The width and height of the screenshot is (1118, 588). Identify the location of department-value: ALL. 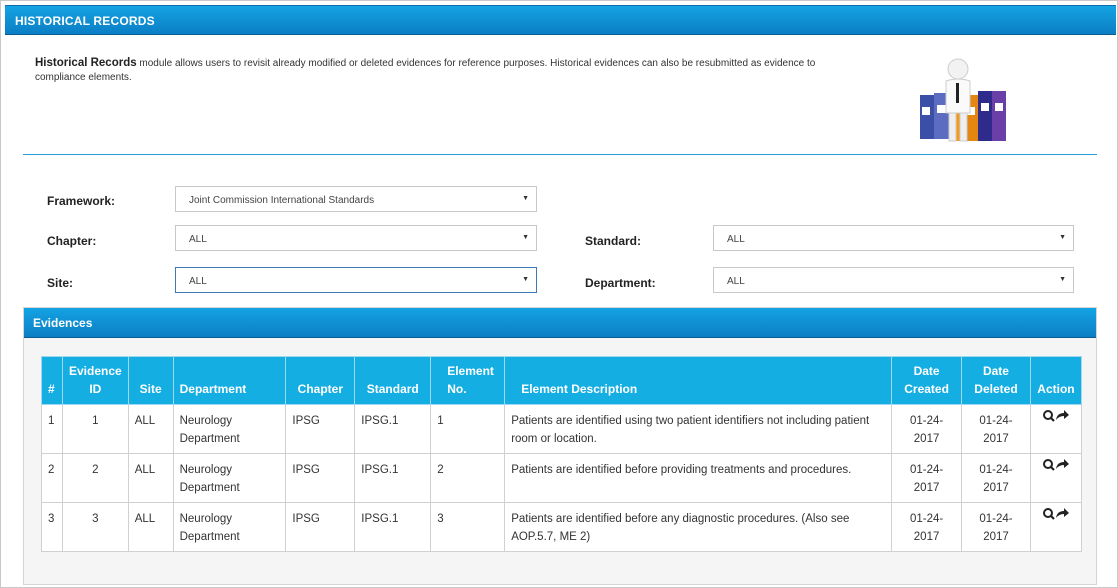
(736, 281).